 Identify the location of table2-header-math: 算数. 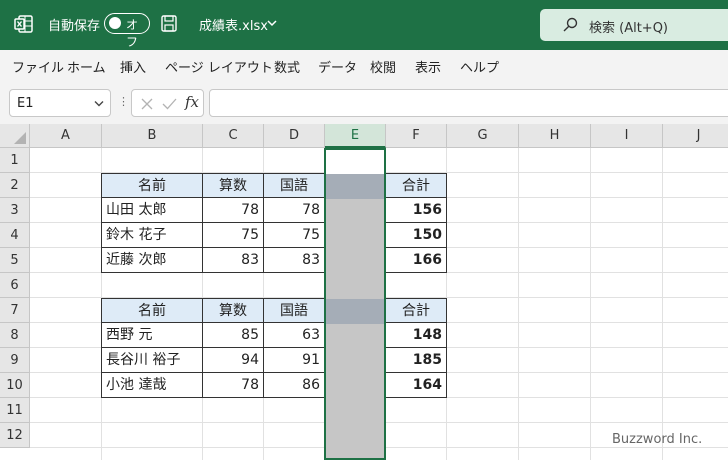
(233, 310).